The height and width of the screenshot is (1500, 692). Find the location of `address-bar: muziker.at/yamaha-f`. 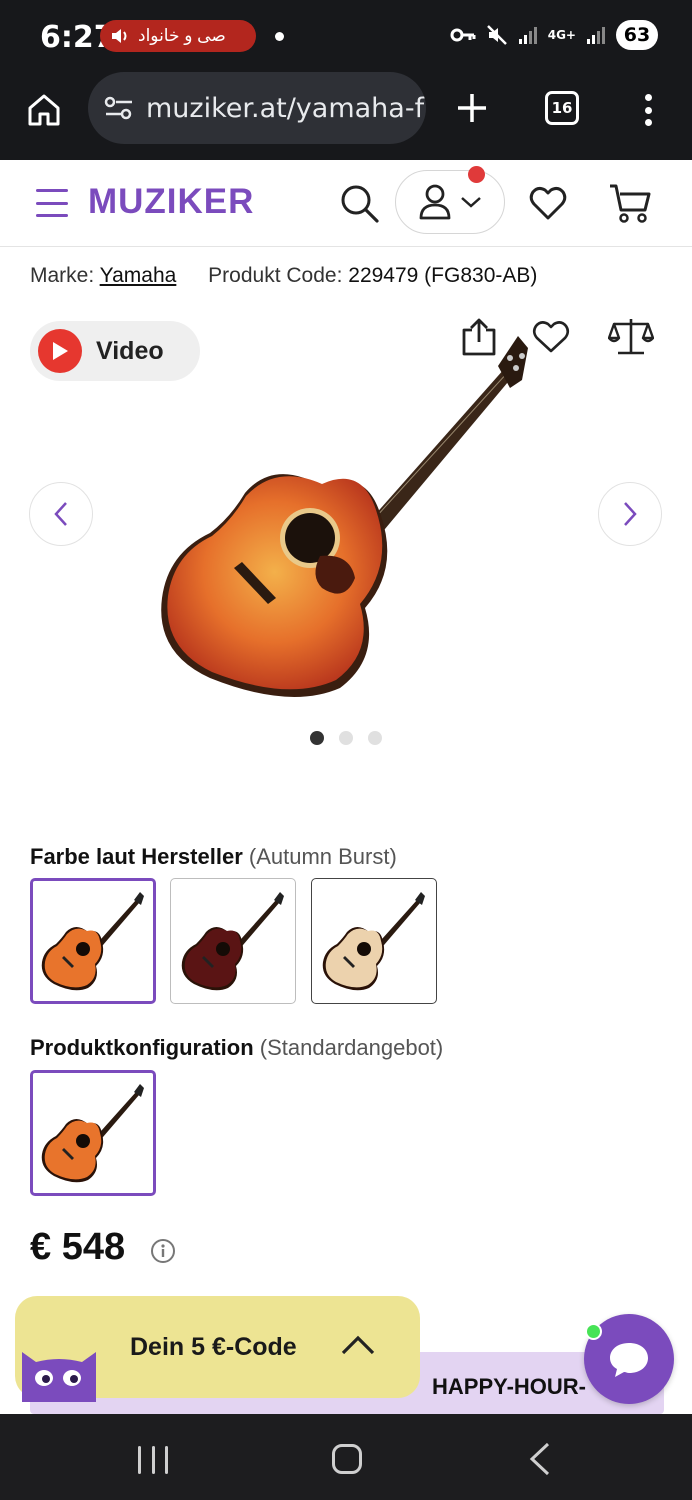

address-bar: muziker.at/yamaha-f is located at coordinates (257, 108).